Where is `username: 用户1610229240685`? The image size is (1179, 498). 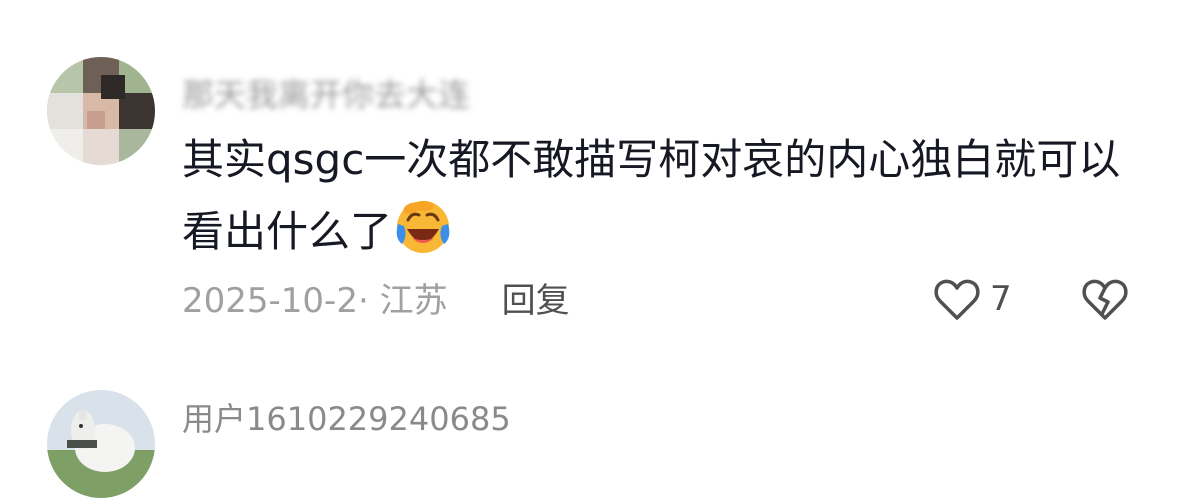 username: 用户1610229240685 is located at coordinates (346, 417).